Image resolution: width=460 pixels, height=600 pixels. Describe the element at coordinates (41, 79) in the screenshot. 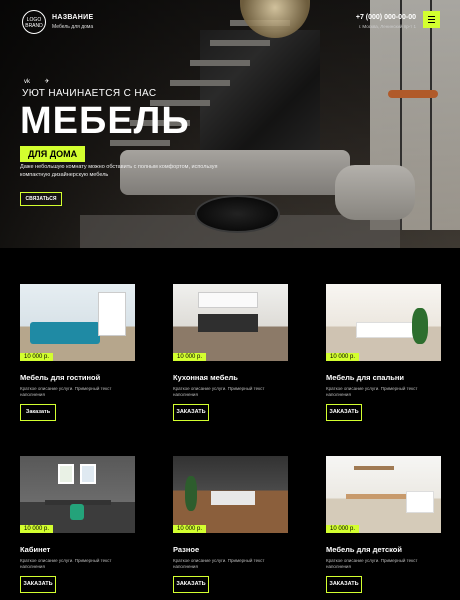

I see `social-links: vk ✈` at that location.